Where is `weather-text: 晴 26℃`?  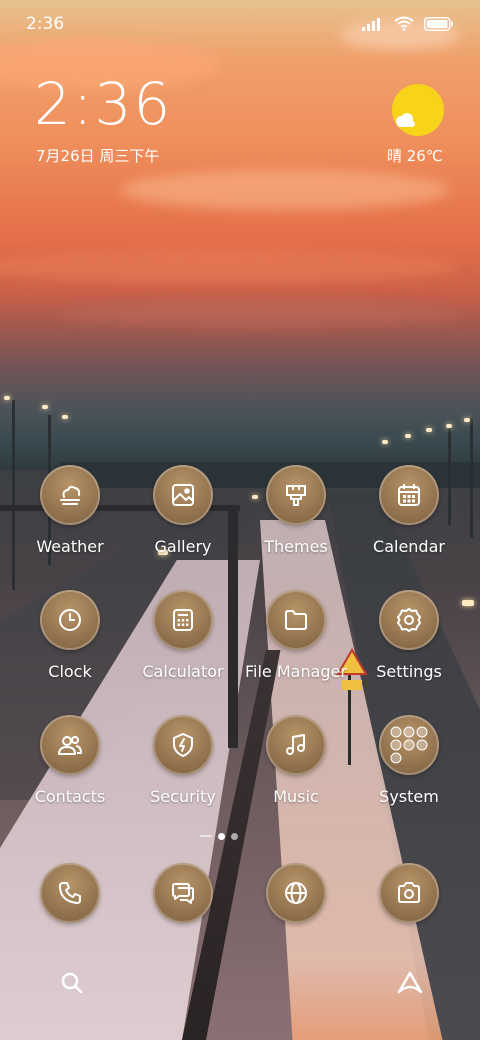 weather-text: 晴 26℃ is located at coordinates (415, 155).